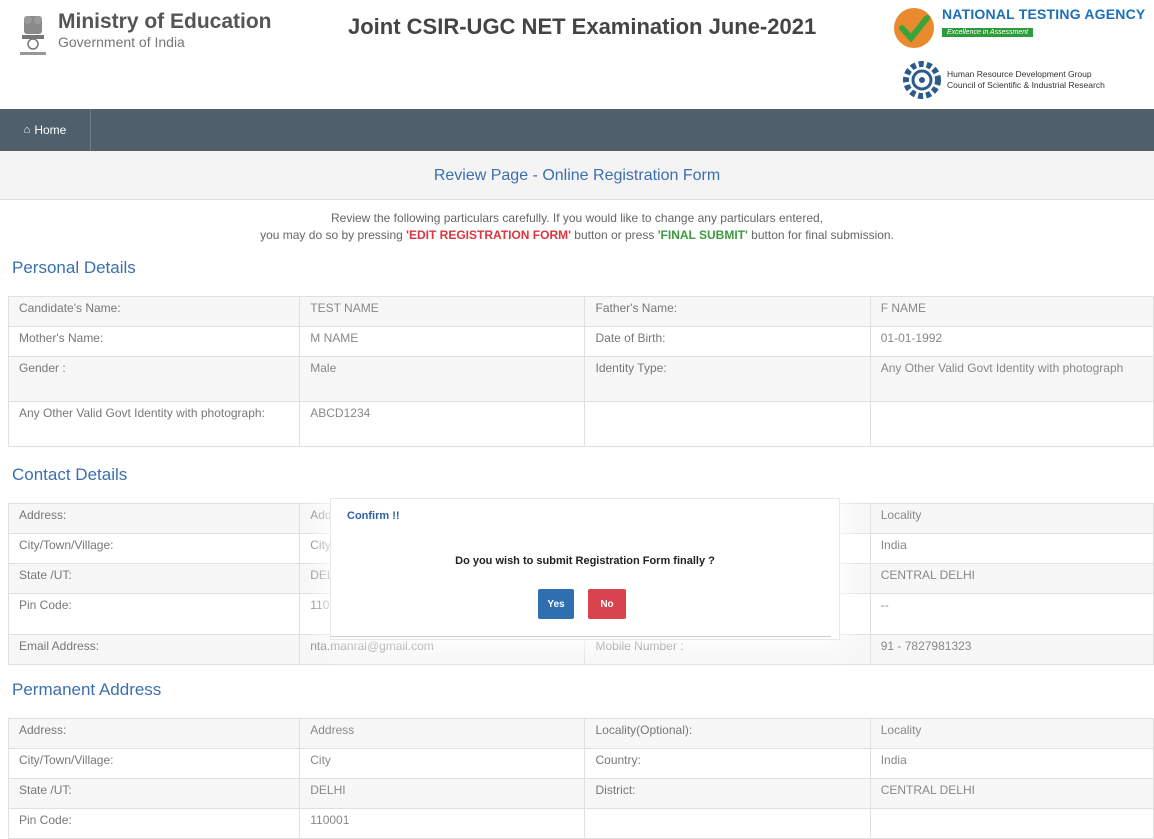  I want to click on hrdg-line-1: Human Resource Development Group, so click(1019, 74).